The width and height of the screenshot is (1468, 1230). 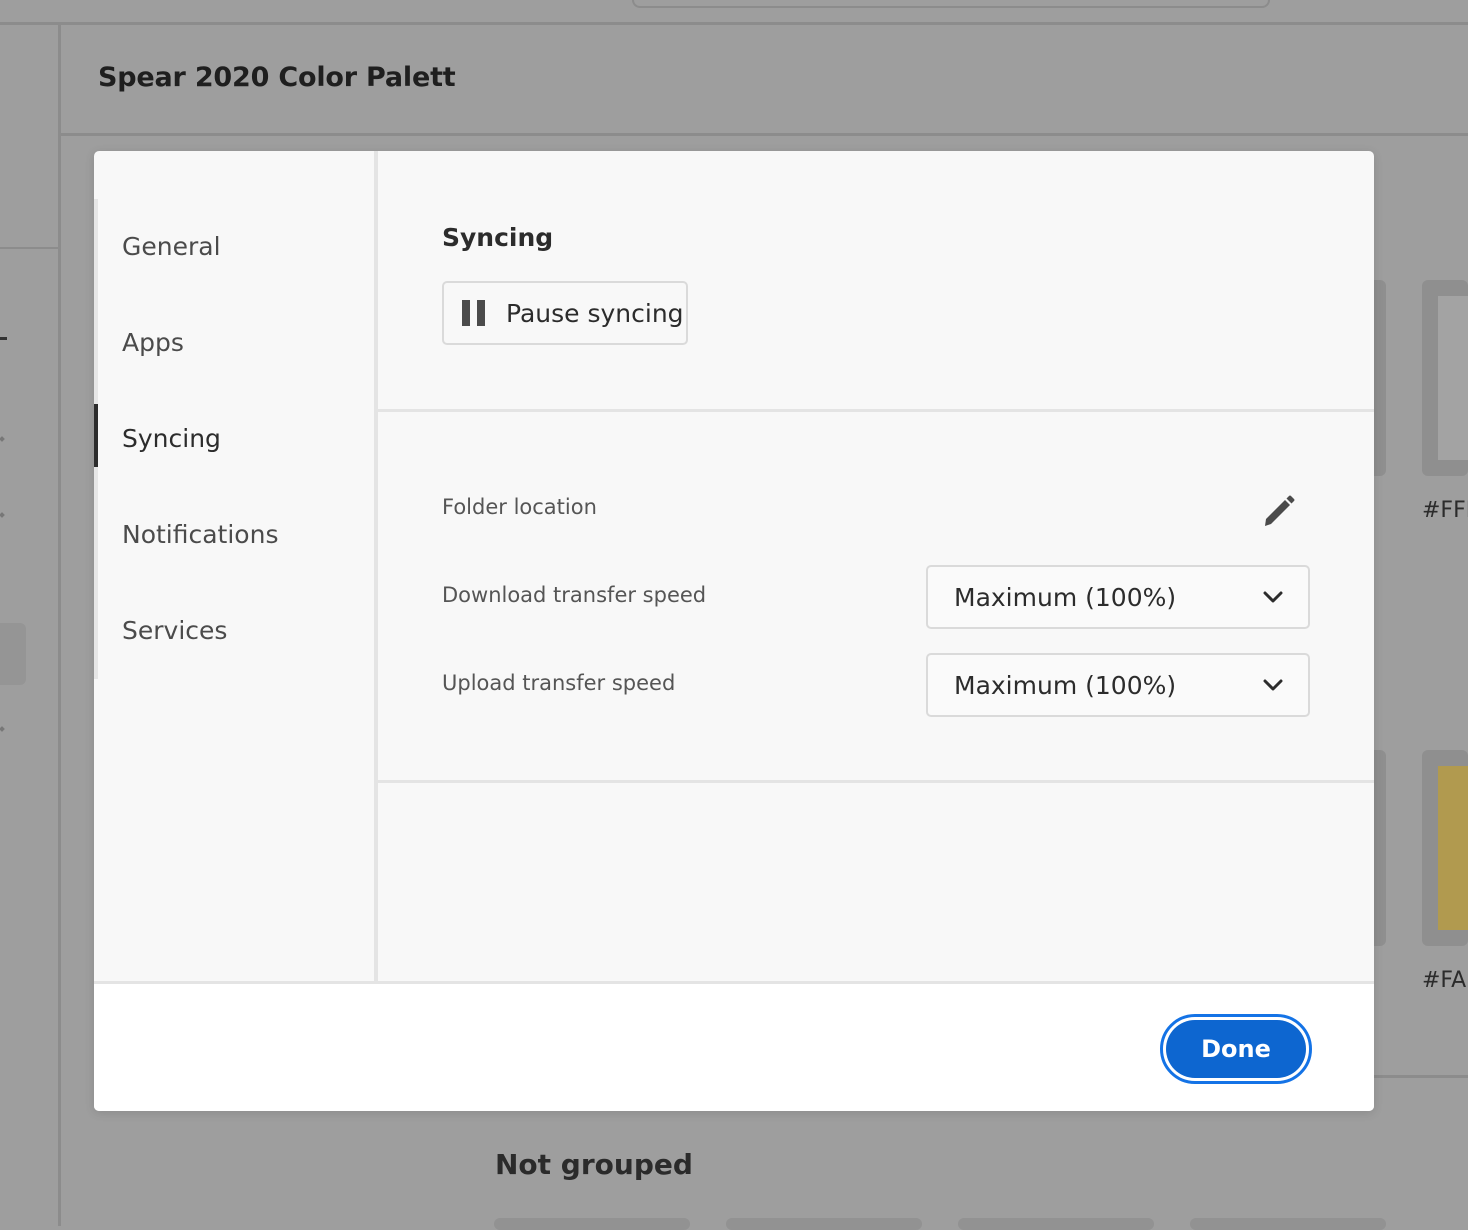 What do you see at coordinates (175, 630) in the screenshot?
I see `sidebar-item-label: Services` at bounding box center [175, 630].